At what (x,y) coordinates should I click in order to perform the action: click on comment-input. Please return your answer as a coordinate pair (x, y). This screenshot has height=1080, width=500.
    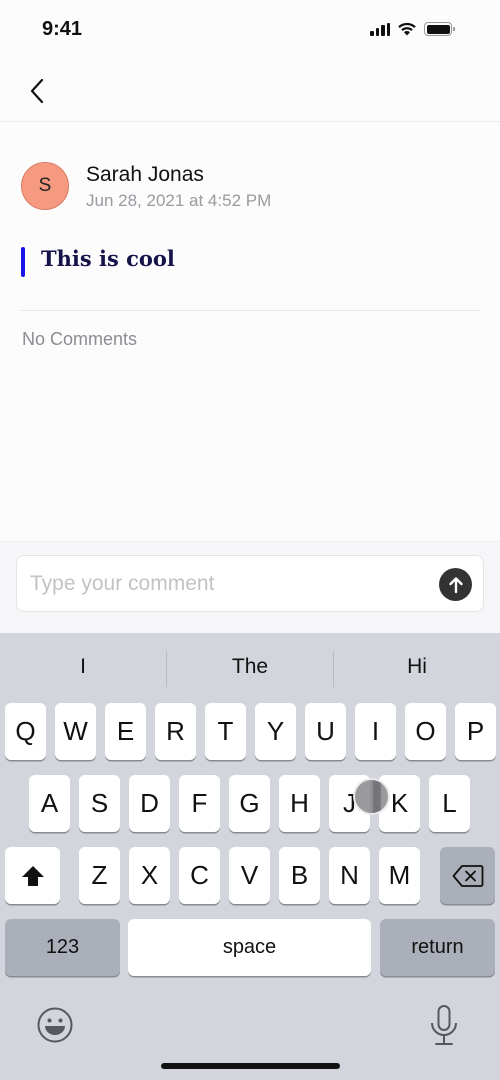
    Looking at the image, I should click on (230, 583).